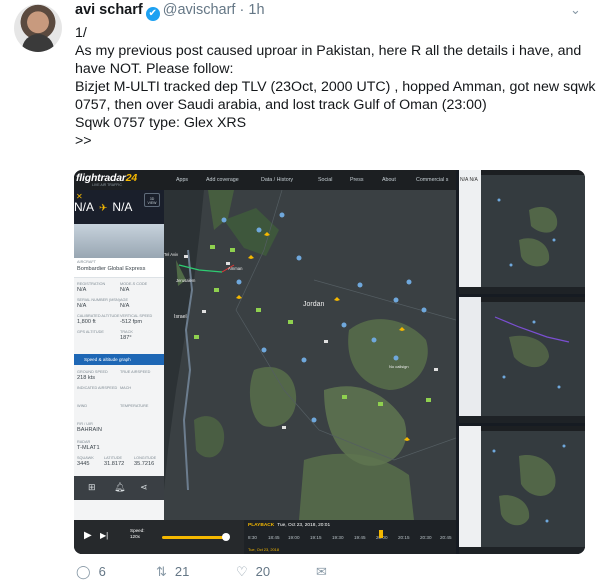 The image size is (600, 580). Describe the element at coordinates (199, 10) in the screenshot. I see `author-handle: @avischarf` at that location.